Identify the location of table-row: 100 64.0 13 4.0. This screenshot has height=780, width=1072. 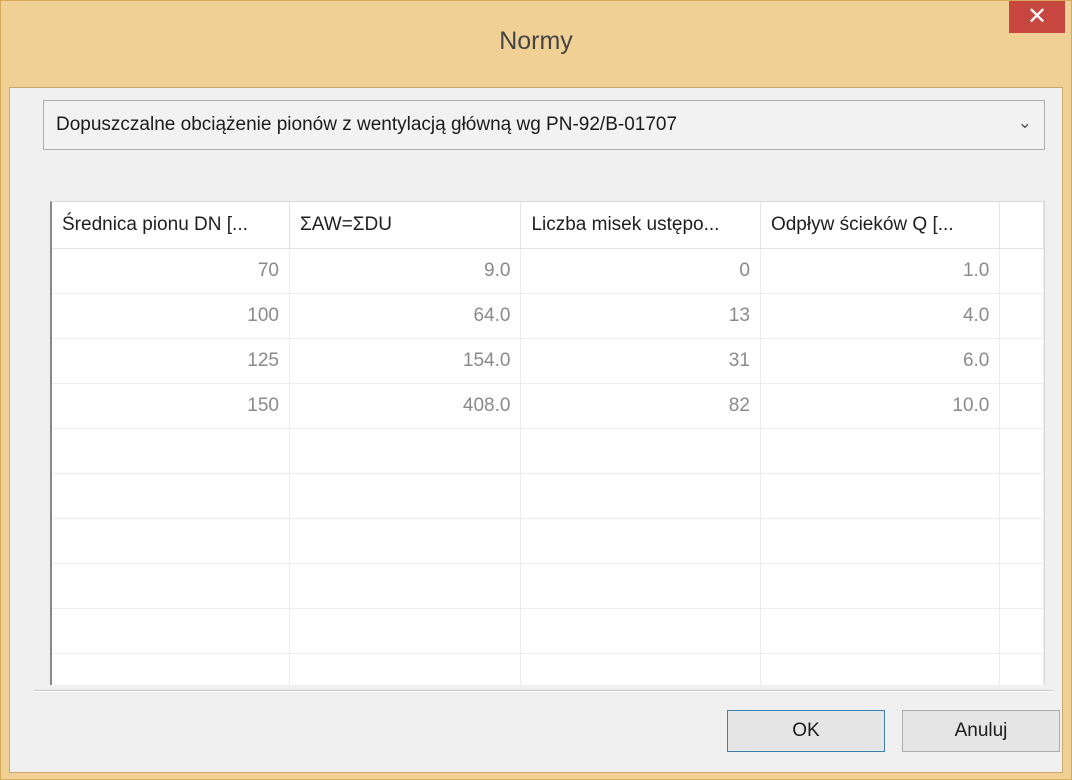
(548, 316).